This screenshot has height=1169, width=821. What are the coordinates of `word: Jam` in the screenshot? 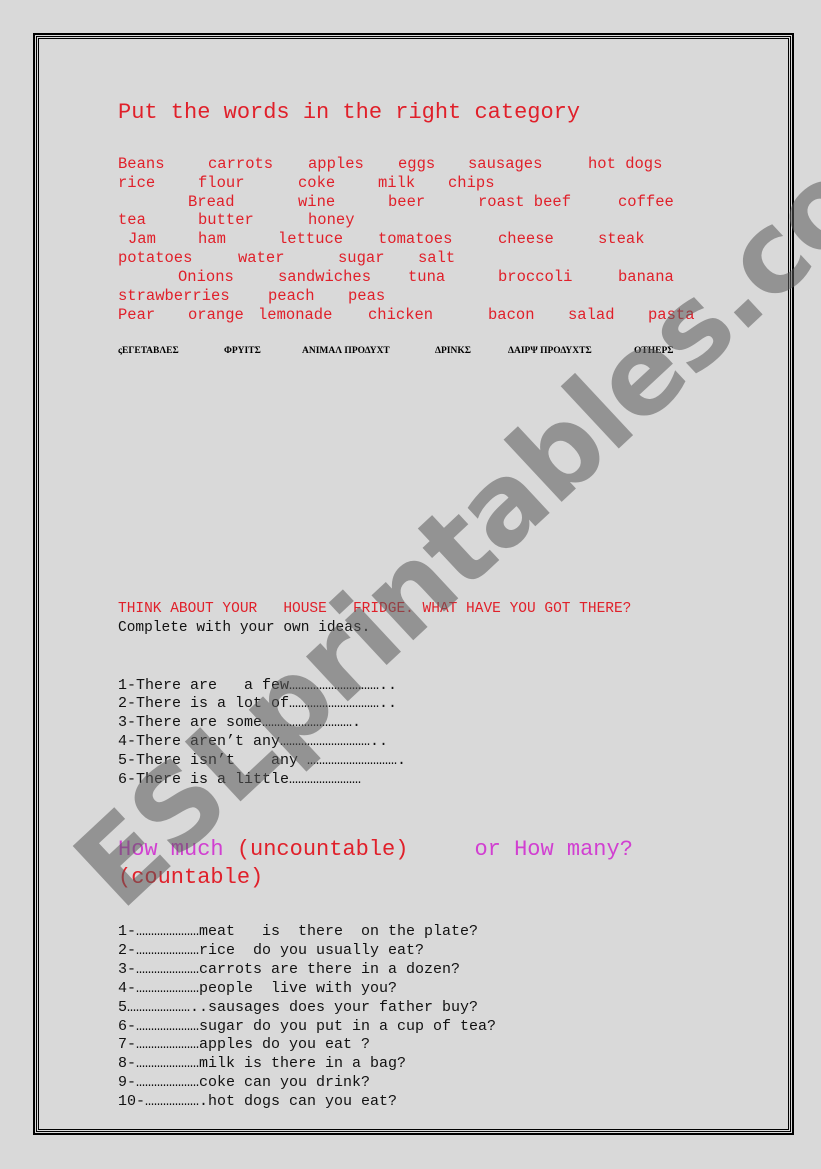 It's located at (142, 239).